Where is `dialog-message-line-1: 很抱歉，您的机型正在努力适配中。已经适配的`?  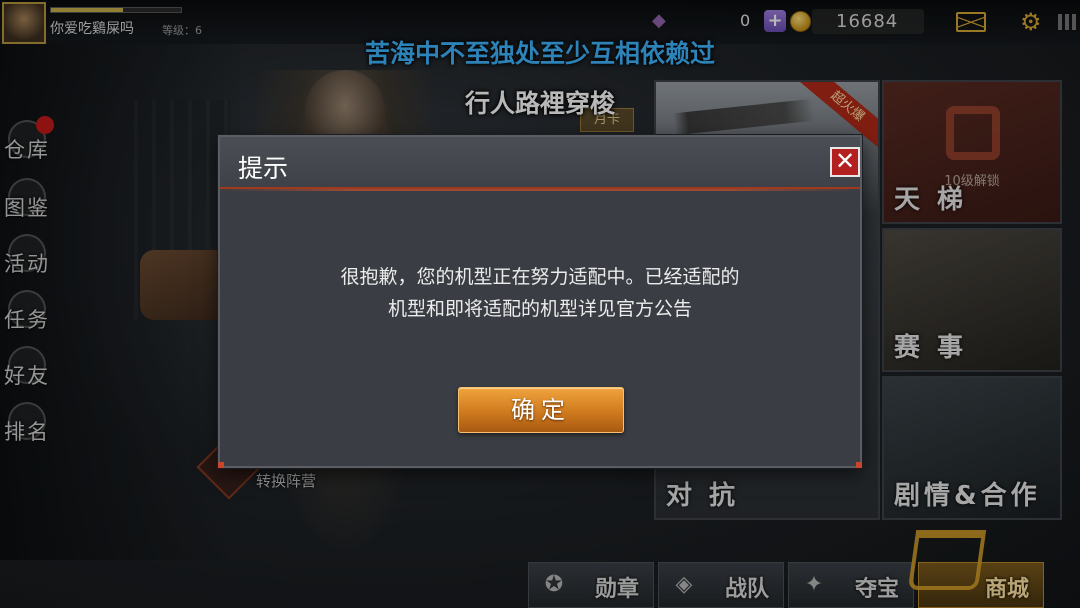 dialog-message-line-1: 很抱歉，您的机型正在努力适配中。已经适配的 is located at coordinates (540, 277).